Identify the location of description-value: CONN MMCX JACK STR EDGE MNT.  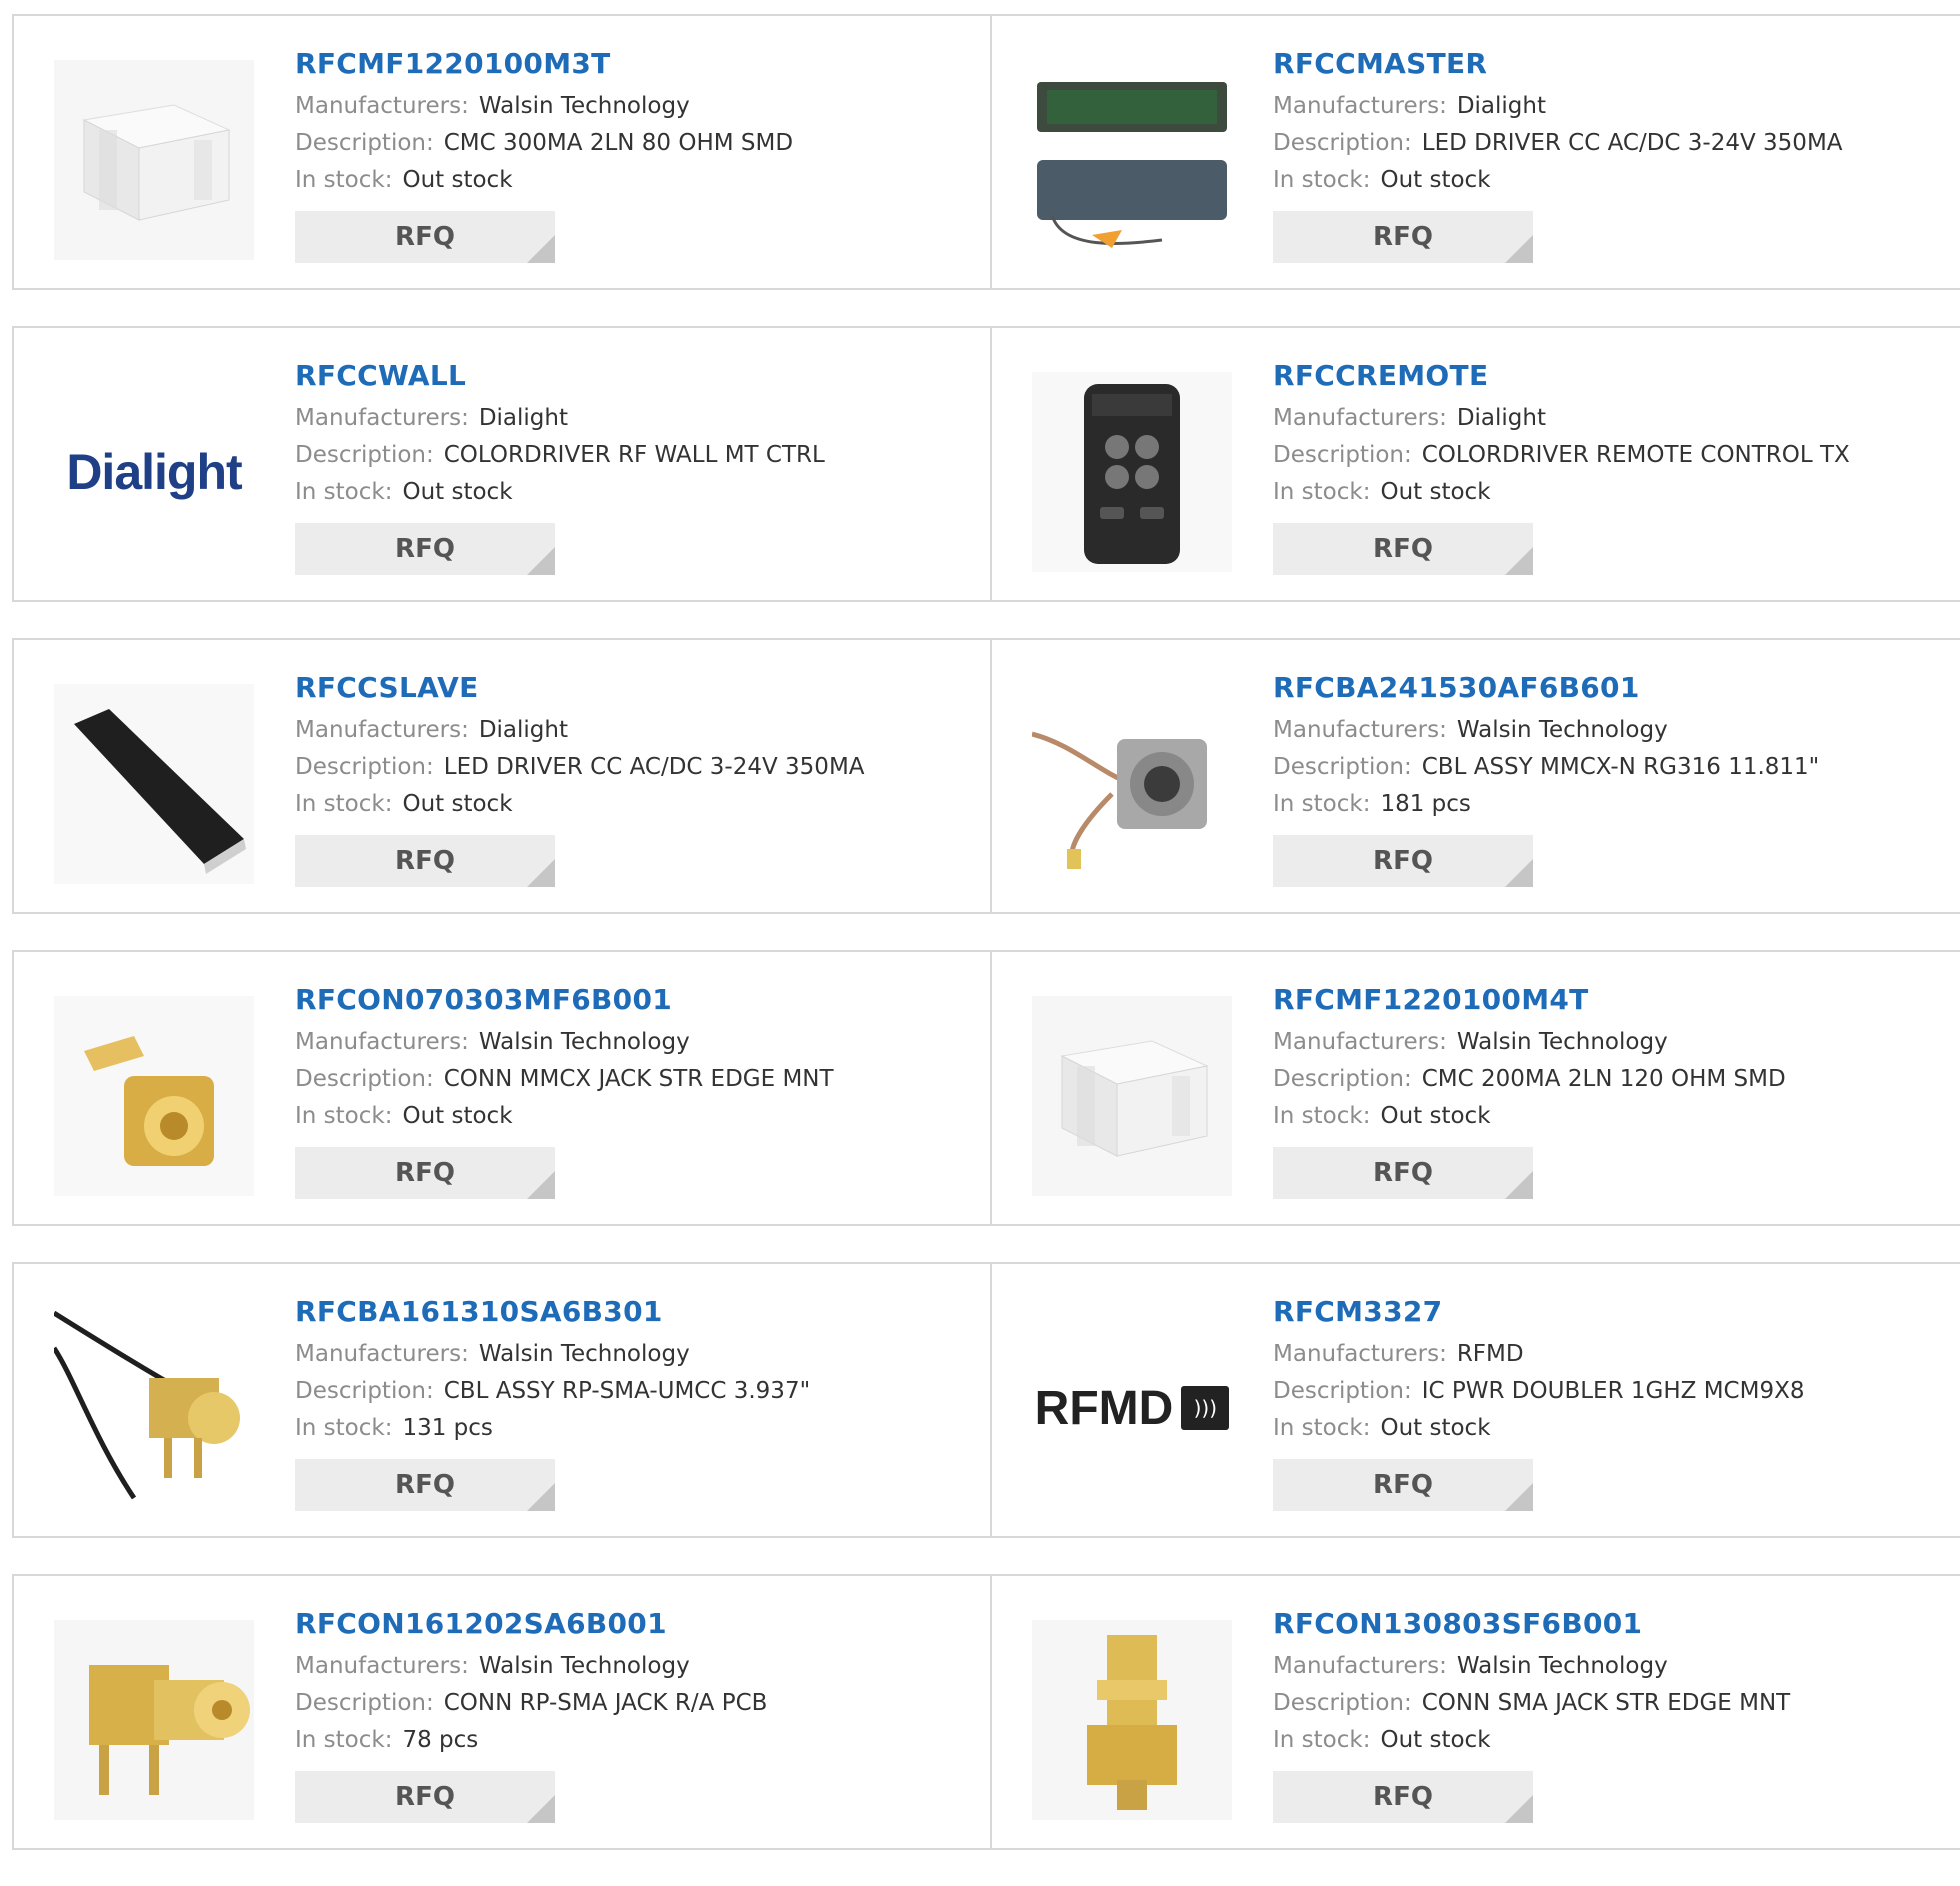
(638, 1079).